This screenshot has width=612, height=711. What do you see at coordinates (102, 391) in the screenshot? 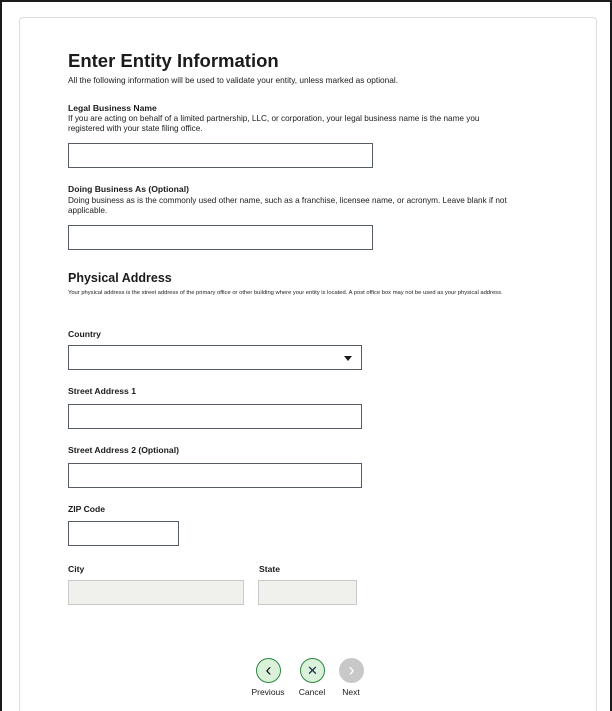
I see `street-address-1-label: Street Address 1` at bounding box center [102, 391].